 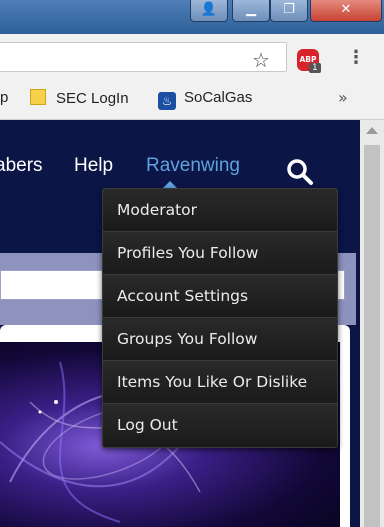 I want to click on menu-item-items-you-like-or-dislike: Items You Like Or Dislike, so click(x=220, y=382).